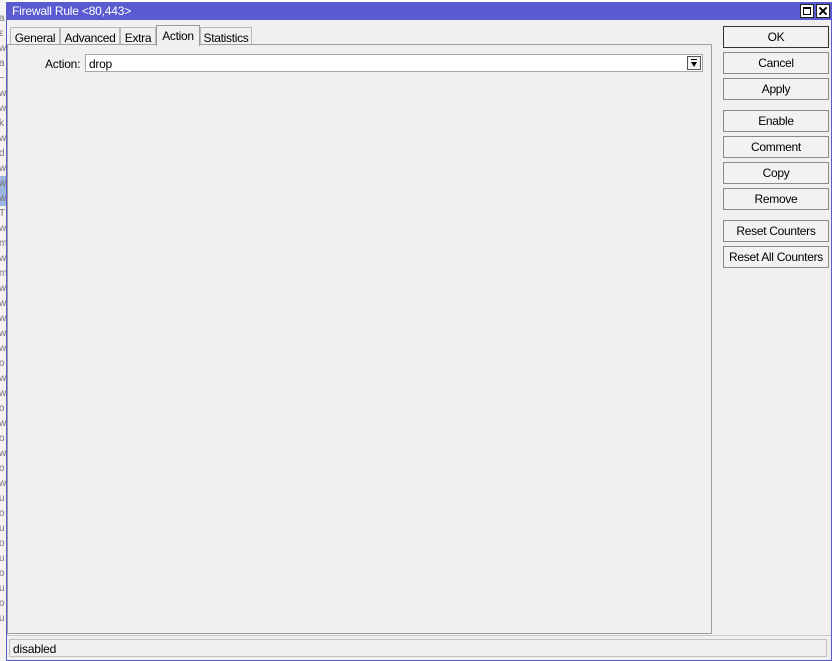  I want to click on tab-general: General, so click(35, 36).